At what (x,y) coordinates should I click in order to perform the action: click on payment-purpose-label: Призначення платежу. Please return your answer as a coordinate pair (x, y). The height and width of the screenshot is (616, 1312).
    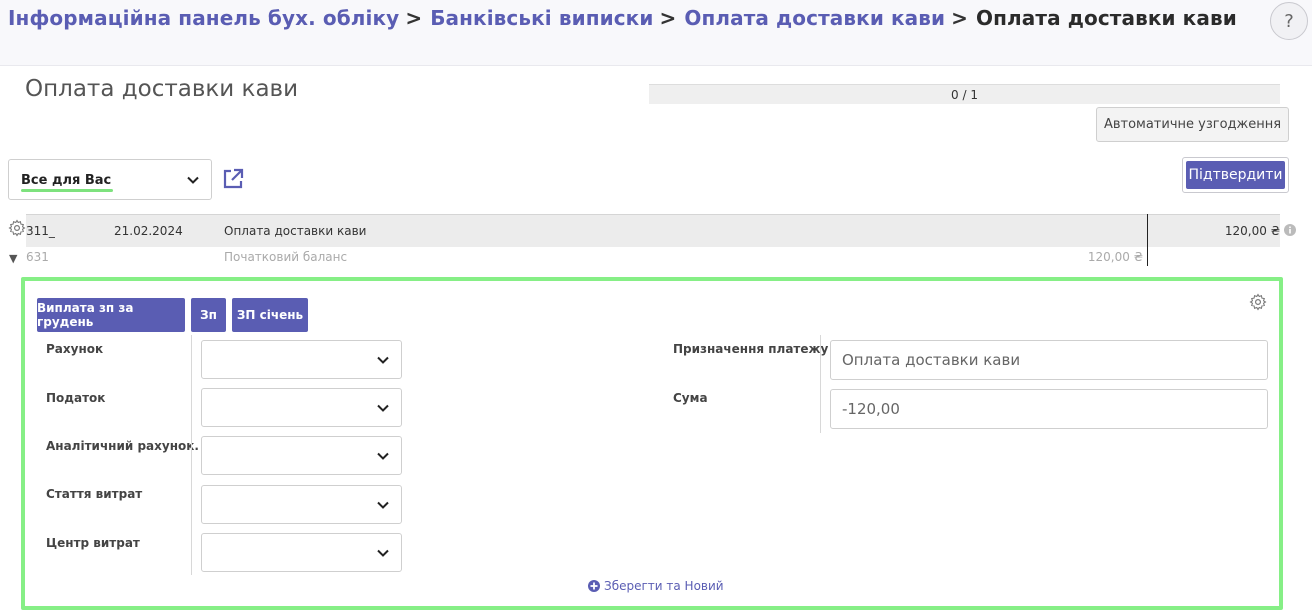
    Looking at the image, I should click on (751, 349).